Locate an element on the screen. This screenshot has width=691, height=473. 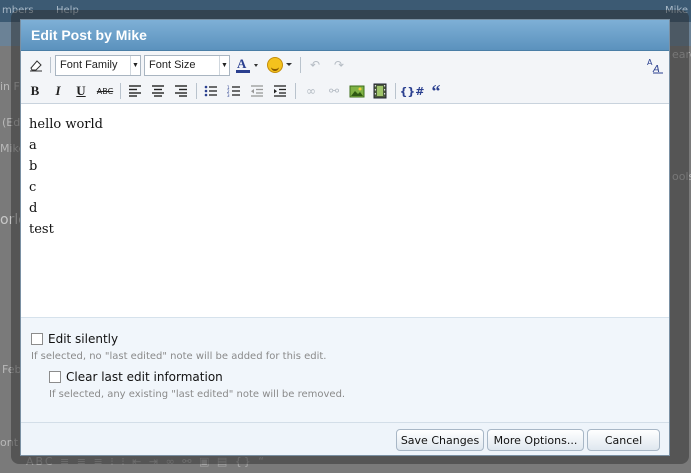
edit-silently-label: Edit silently is located at coordinates (83, 339).